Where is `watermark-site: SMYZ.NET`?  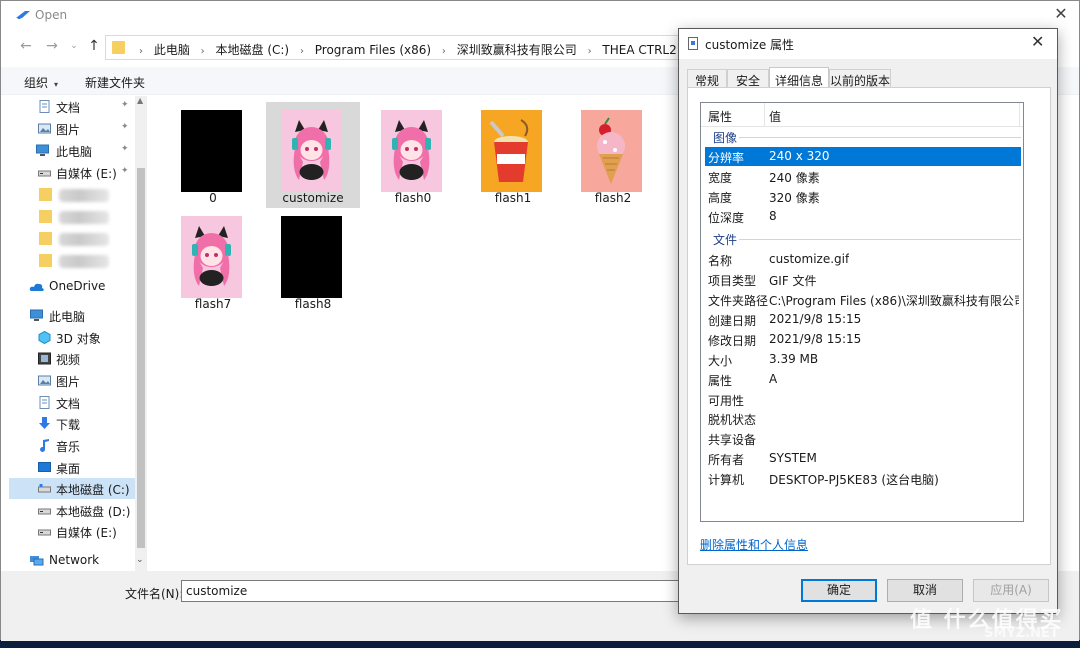 watermark-site: SMYZ.NET is located at coordinates (1021, 633).